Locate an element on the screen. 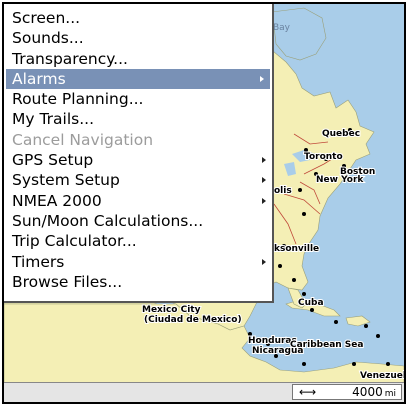 Image resolution: width=412 pixels, height=409 pixels. menu-item-timers: Timers is located at coordinates (138, 262).